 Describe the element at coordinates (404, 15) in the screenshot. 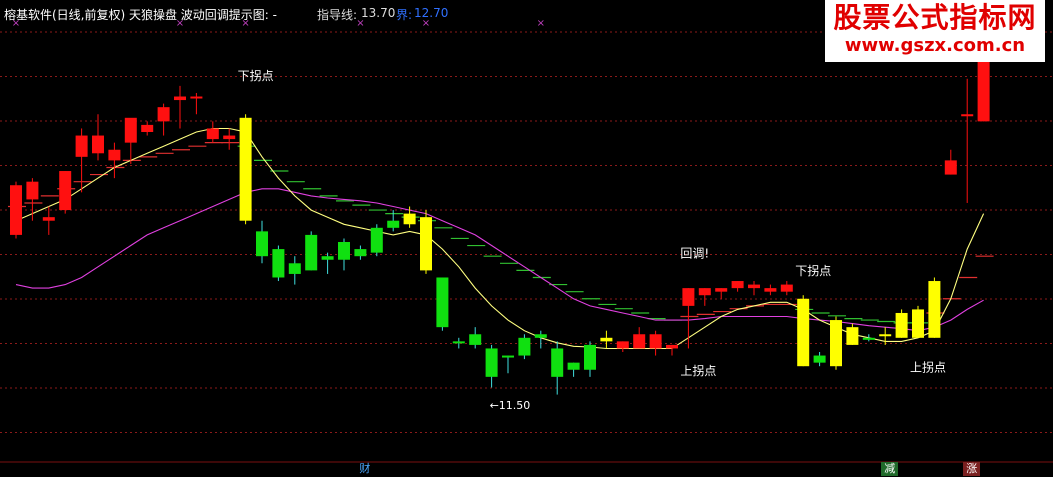

I see `jie-label: 界:` at that location.